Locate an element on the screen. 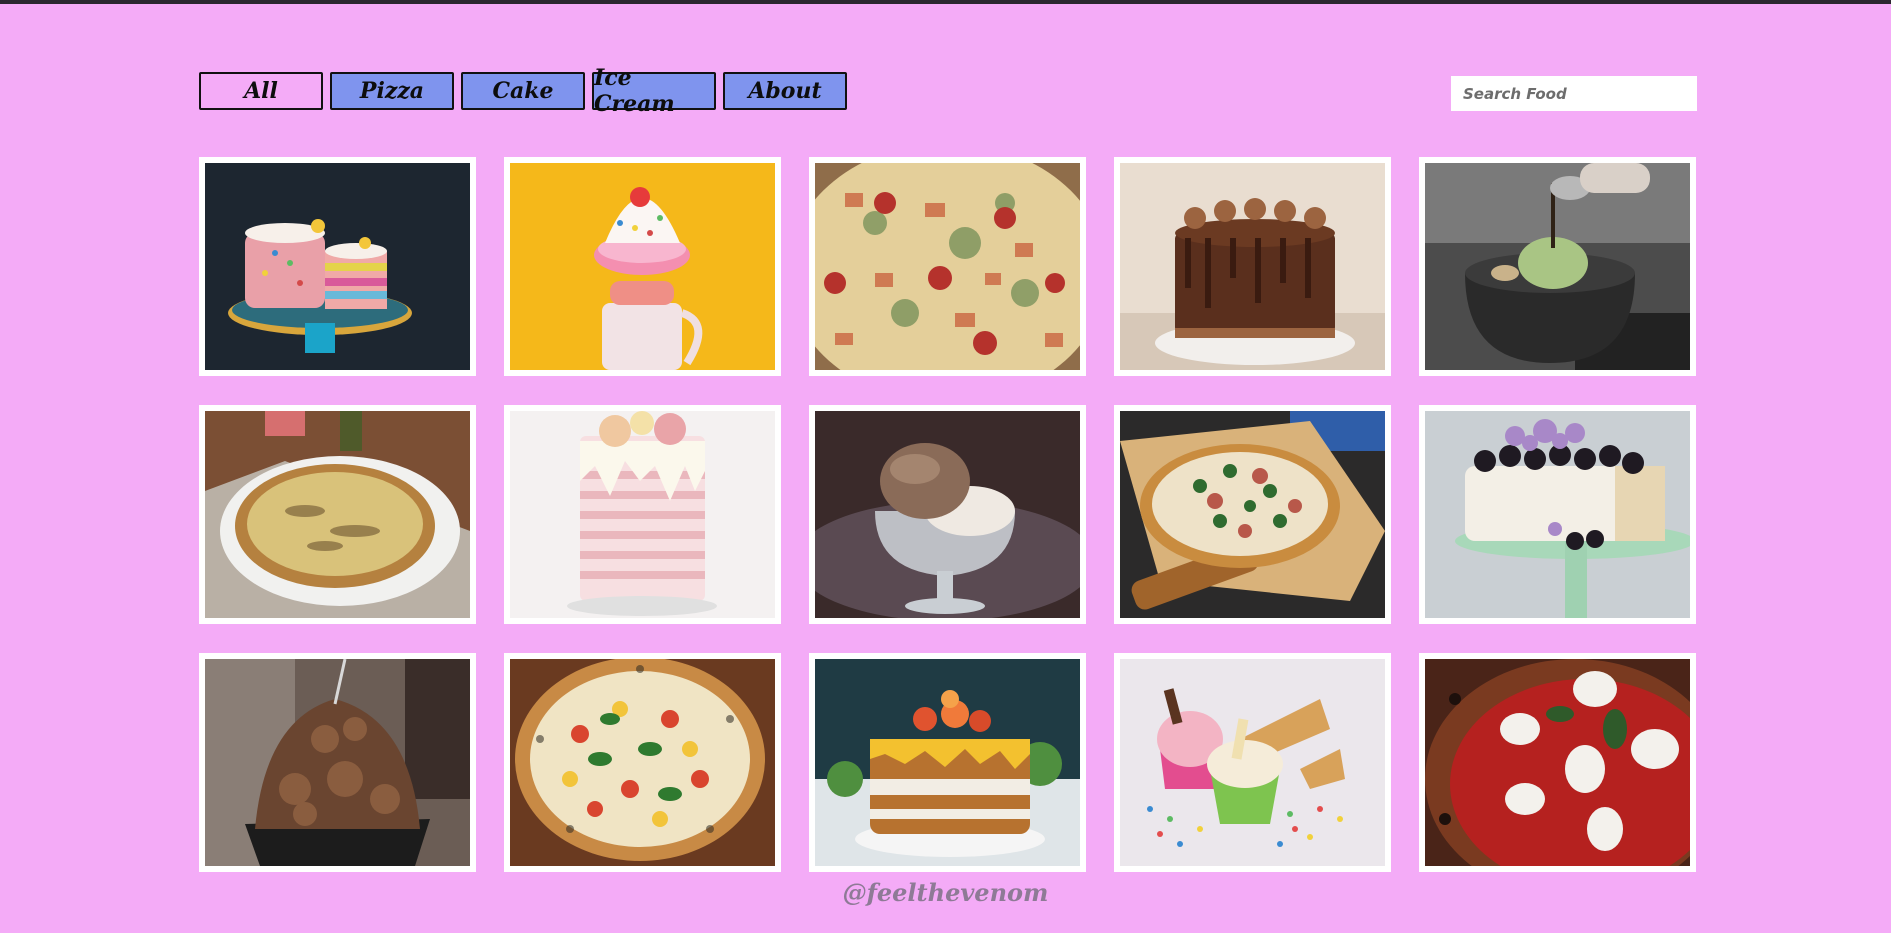 The image size is (1891, 933). mozzarella-pizza-photo is located at coordinates (1557, 762).